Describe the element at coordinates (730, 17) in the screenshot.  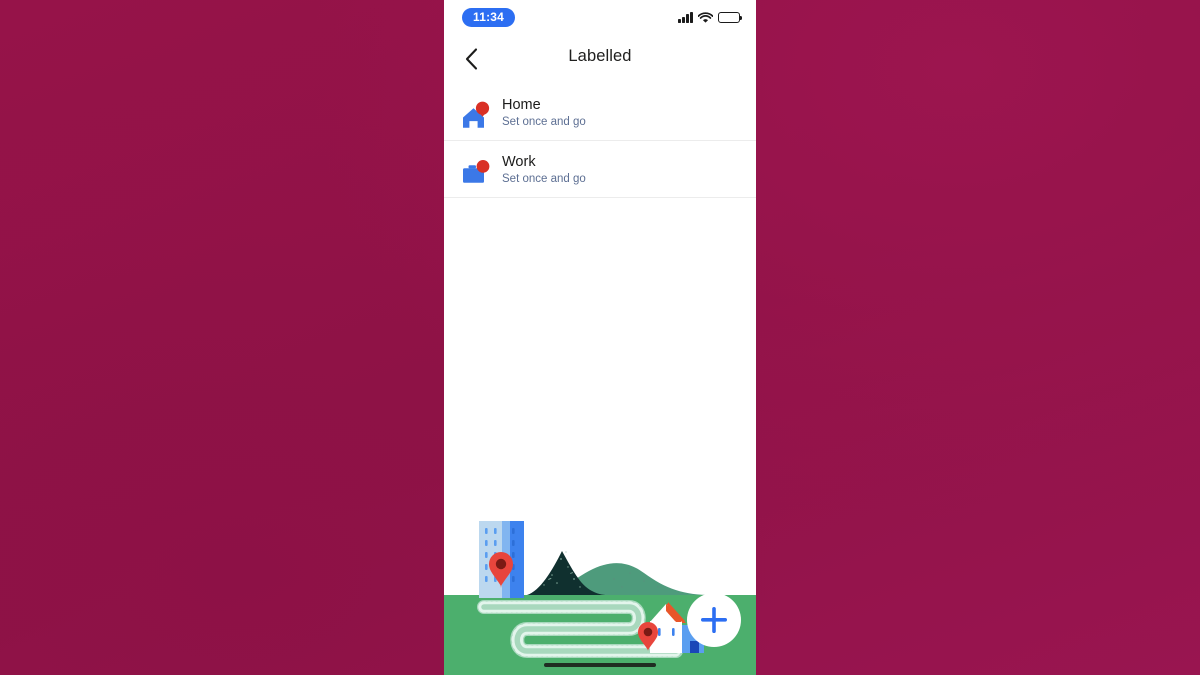
I see `battery-icon` at that location.